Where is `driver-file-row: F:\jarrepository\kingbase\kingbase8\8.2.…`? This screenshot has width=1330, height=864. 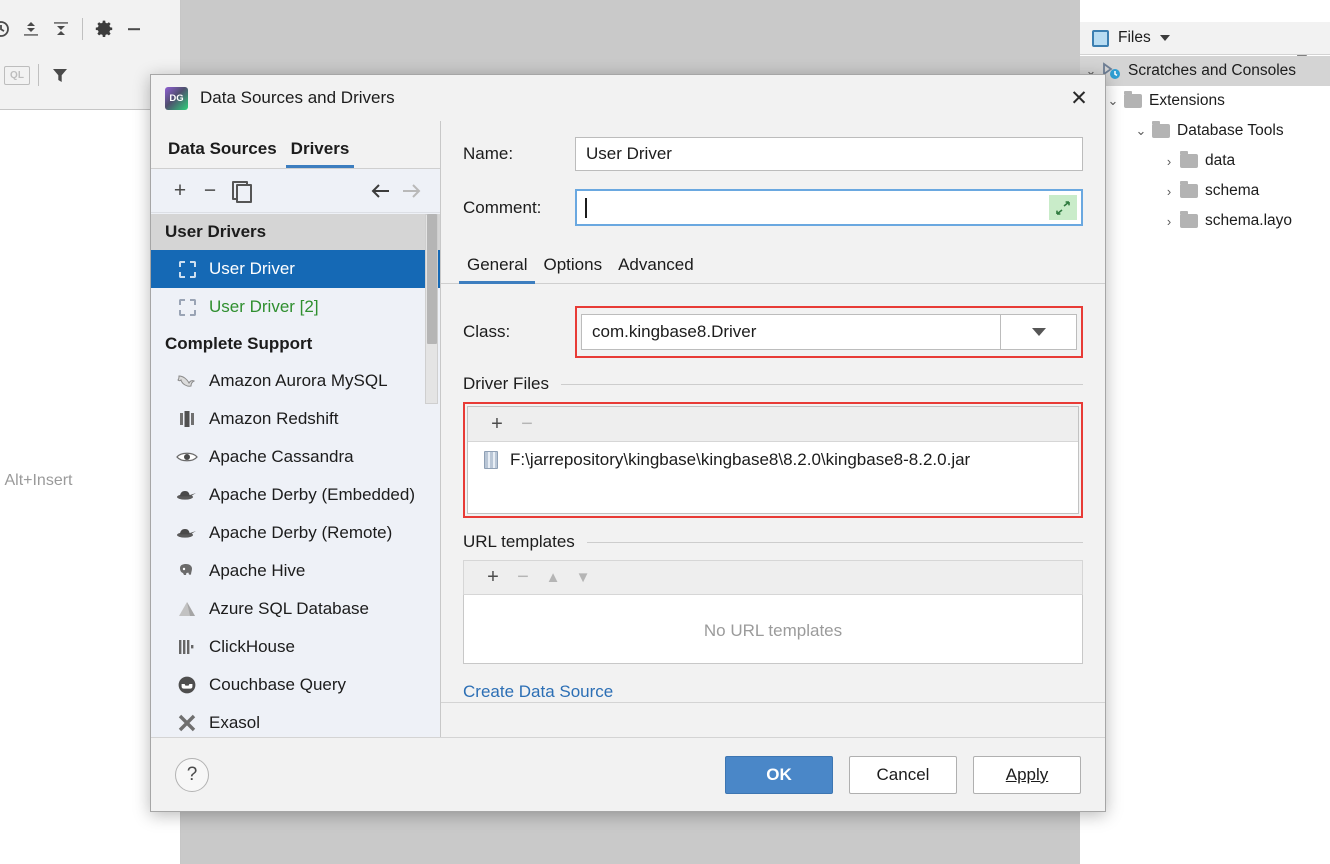
driver-file-row: F:\jarrepository\kingbase\kingbase8\8.2.… is located at coordinates (773, 460).